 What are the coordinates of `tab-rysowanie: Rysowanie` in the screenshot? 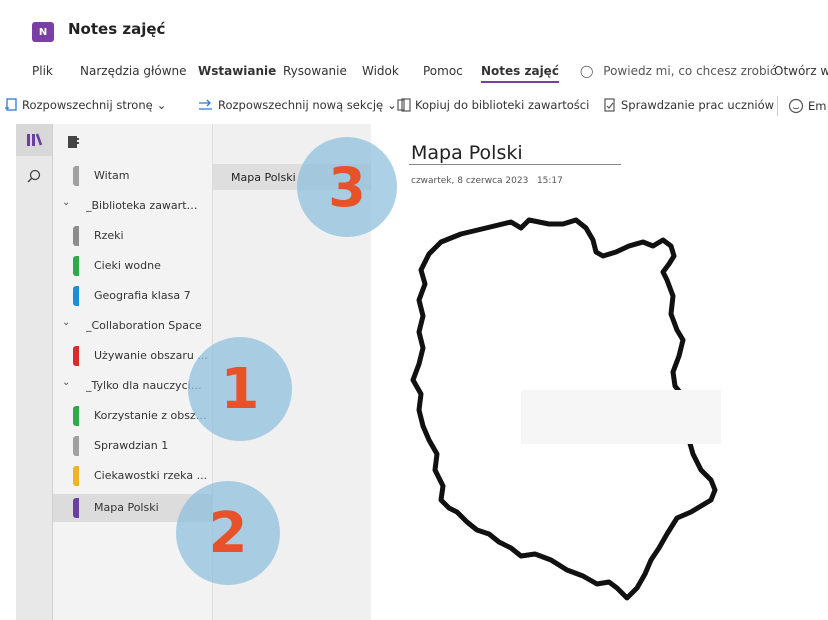 It's located at (315, 71).